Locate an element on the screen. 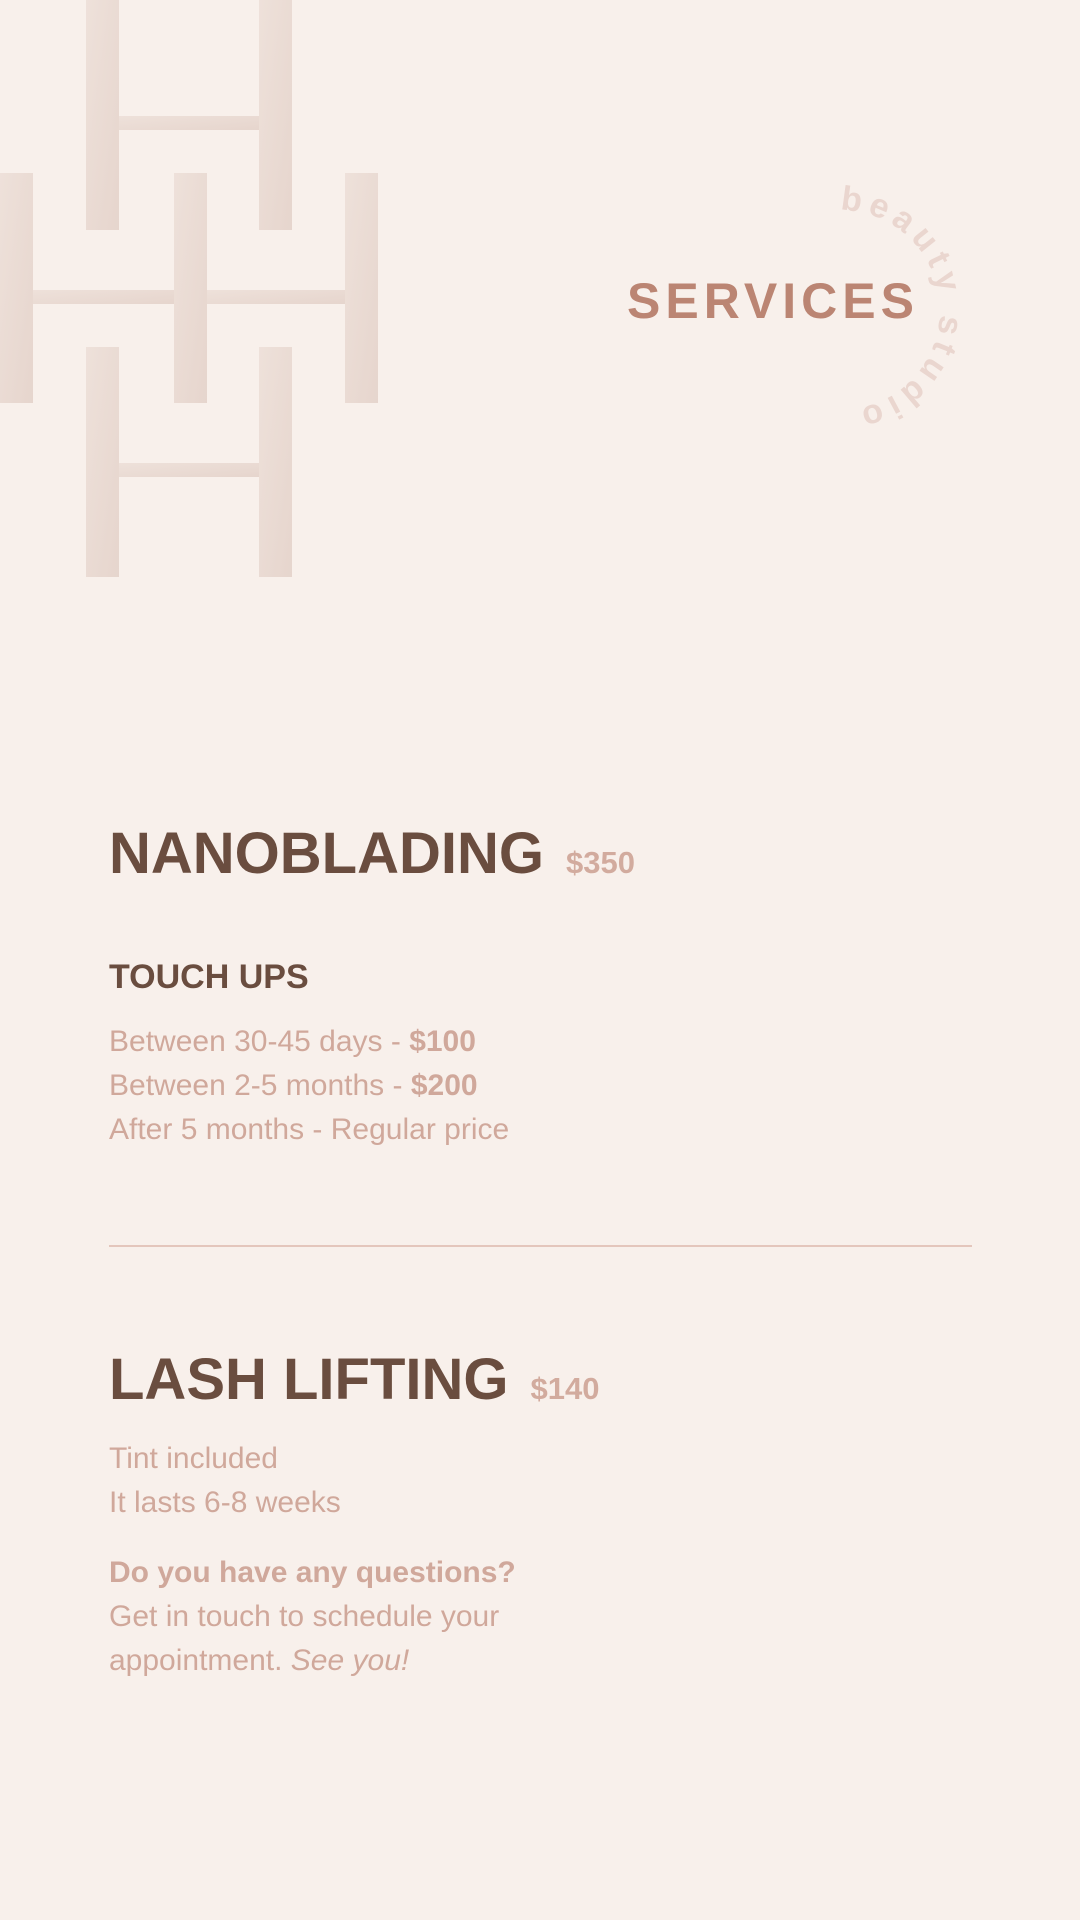 The image size is (1080, 1920). sign-off: See you! is located at coordinates (350, 1660).